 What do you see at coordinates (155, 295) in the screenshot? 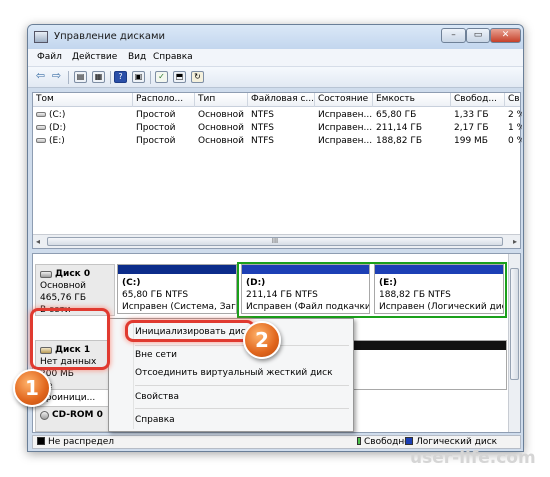
I see `partition-size: 65,80 ГБ NTFS` at bounding box center [155, 295].